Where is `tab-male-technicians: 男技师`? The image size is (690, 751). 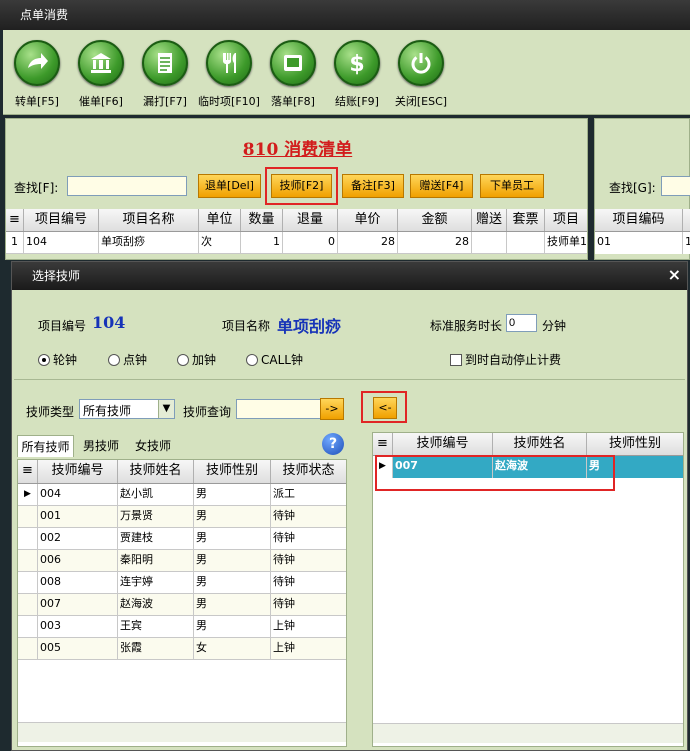 tab-male-technicians: 男技师 is located at coordinates (101, 446).